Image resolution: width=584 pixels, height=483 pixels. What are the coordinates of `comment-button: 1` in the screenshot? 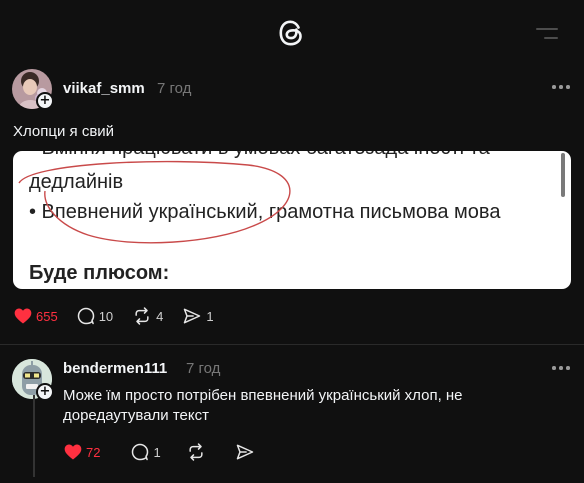 It's located at (145, 452).